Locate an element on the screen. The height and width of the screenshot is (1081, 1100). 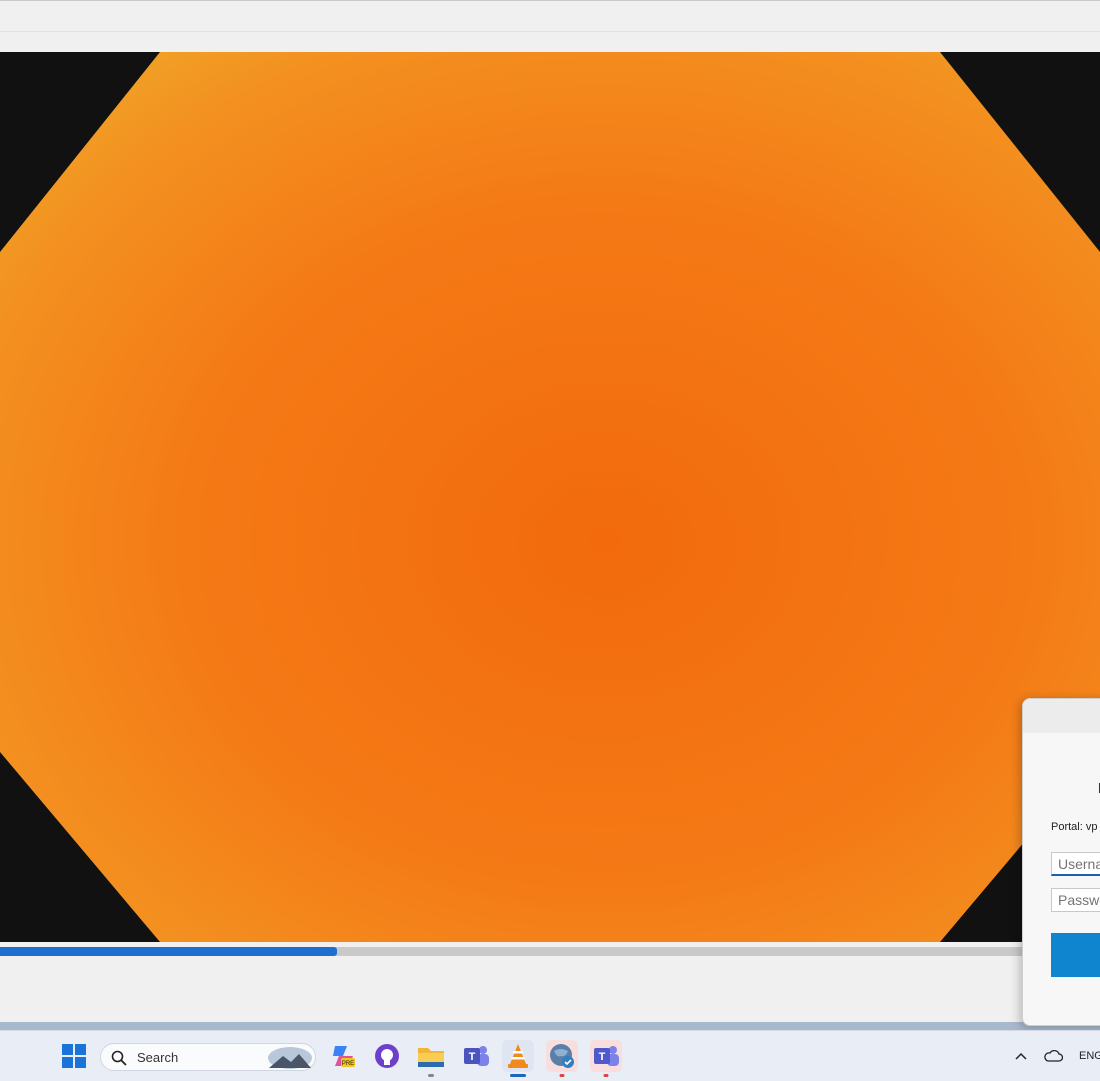
start-button is located at coordinates (74, 1056).